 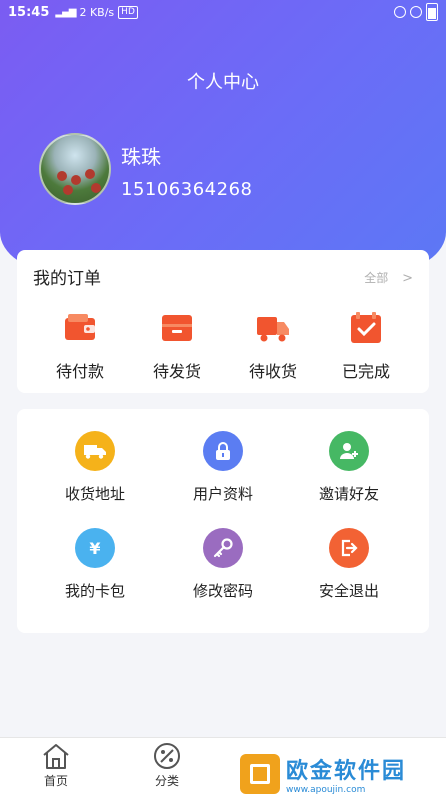 I want to click on key-icon, so click(x=223, y=548).